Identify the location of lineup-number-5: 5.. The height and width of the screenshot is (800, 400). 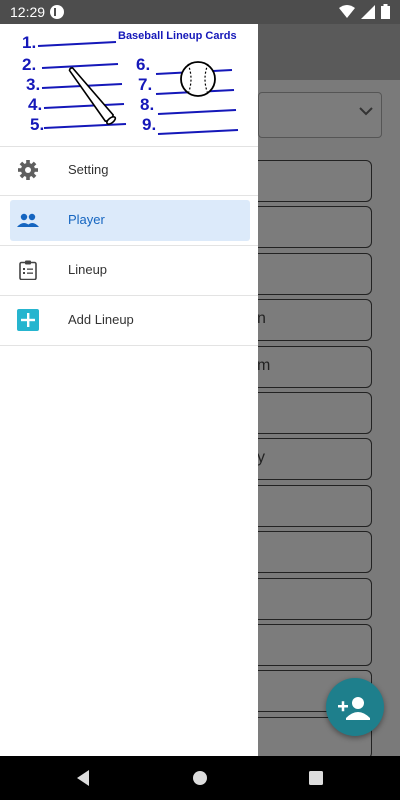
(37, 124).